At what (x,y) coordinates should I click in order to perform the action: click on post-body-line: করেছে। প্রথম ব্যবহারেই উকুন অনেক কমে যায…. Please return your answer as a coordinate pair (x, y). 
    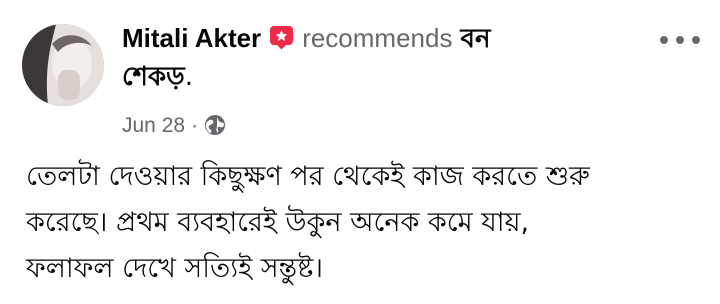
    Looking at the image, I should click on (278, 222).